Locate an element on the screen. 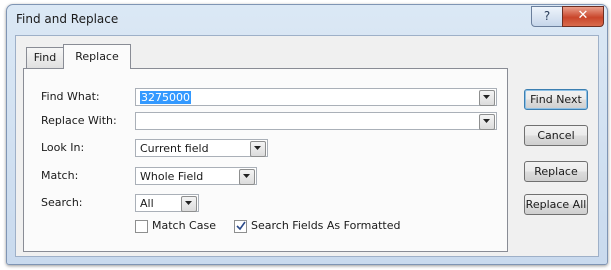 The image size is (611, 270). find-what-input: 3275000 is located at coordinates (316, 97).